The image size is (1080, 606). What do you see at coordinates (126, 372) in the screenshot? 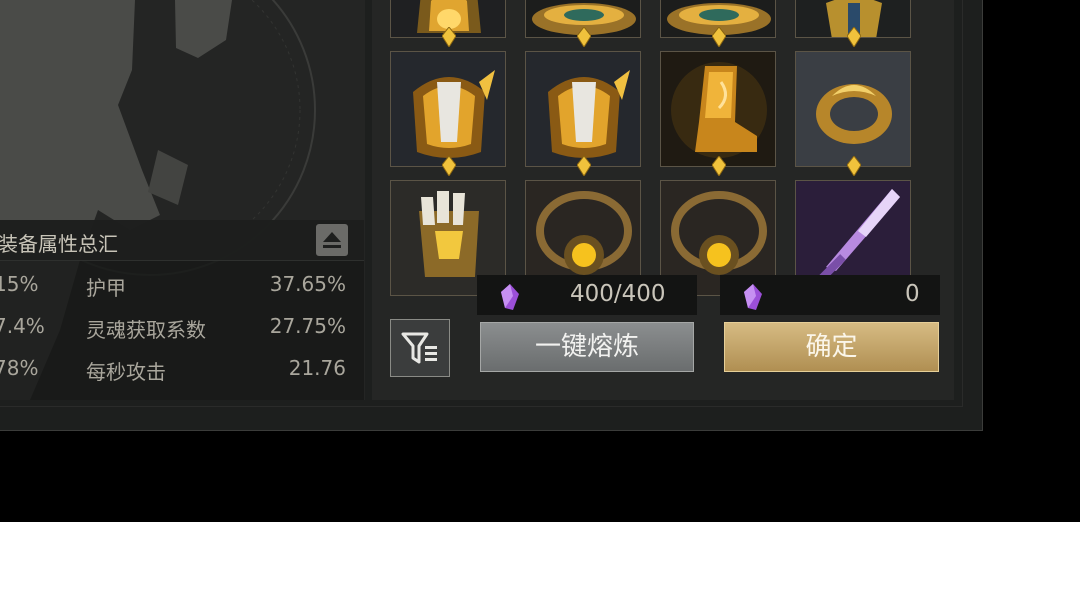
I see `stat-name: 每秒攻击` at bounding box center [126, 372].